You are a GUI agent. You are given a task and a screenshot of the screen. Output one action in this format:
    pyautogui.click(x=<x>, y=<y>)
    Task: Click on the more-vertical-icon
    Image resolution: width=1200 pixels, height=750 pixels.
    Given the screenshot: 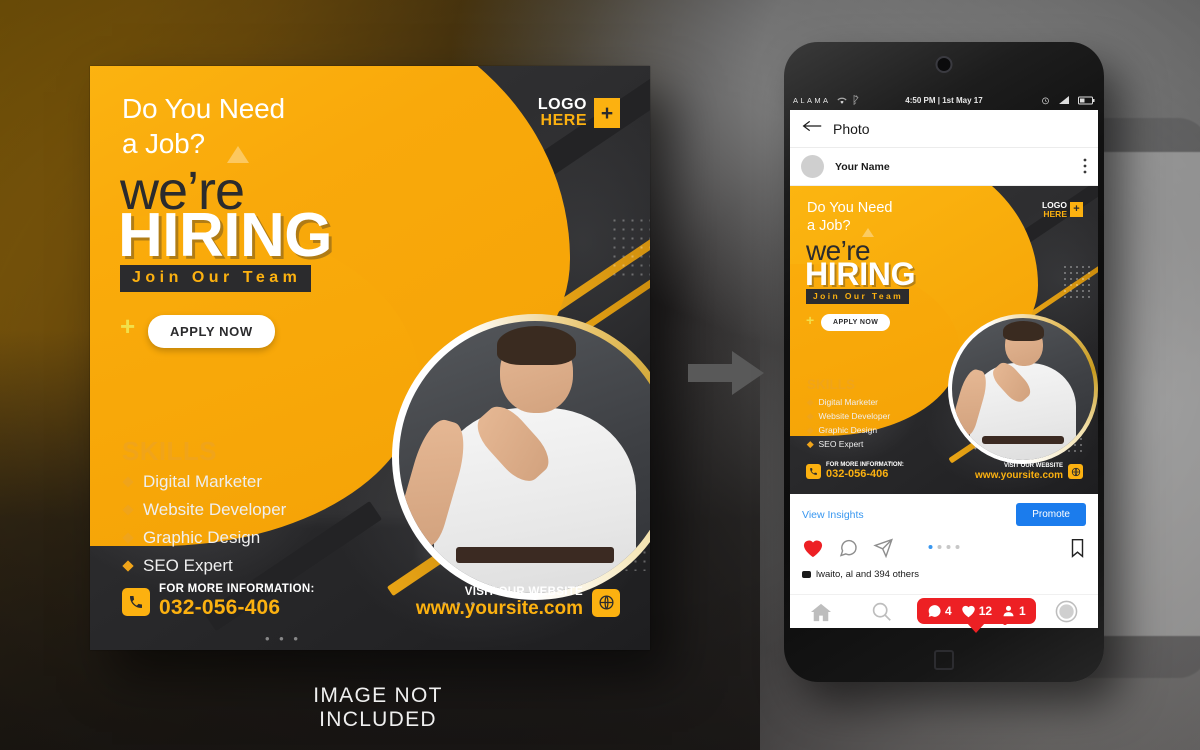 What is the action you would take?
    pyautogui.click(x=1085, y=167)
    